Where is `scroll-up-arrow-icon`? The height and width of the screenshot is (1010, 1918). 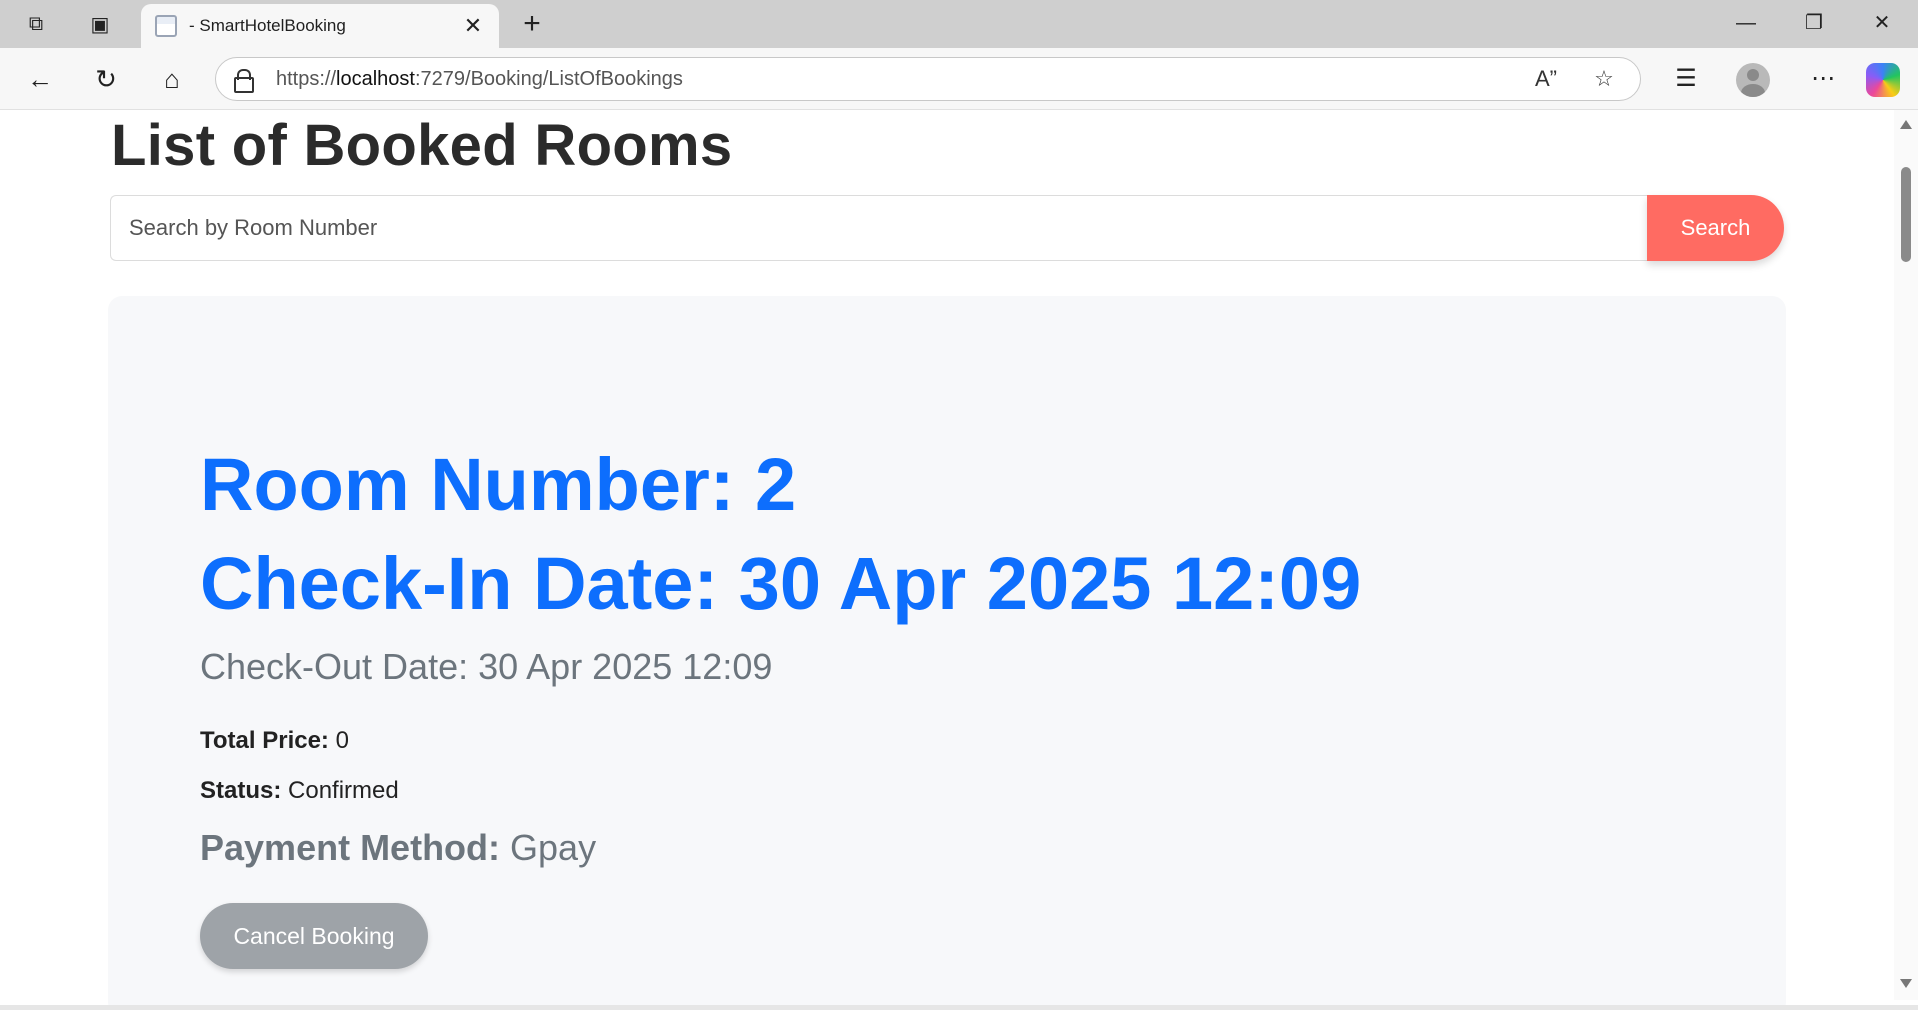 scroll-up-arrow-icon is located at coordinates (1906, 124).